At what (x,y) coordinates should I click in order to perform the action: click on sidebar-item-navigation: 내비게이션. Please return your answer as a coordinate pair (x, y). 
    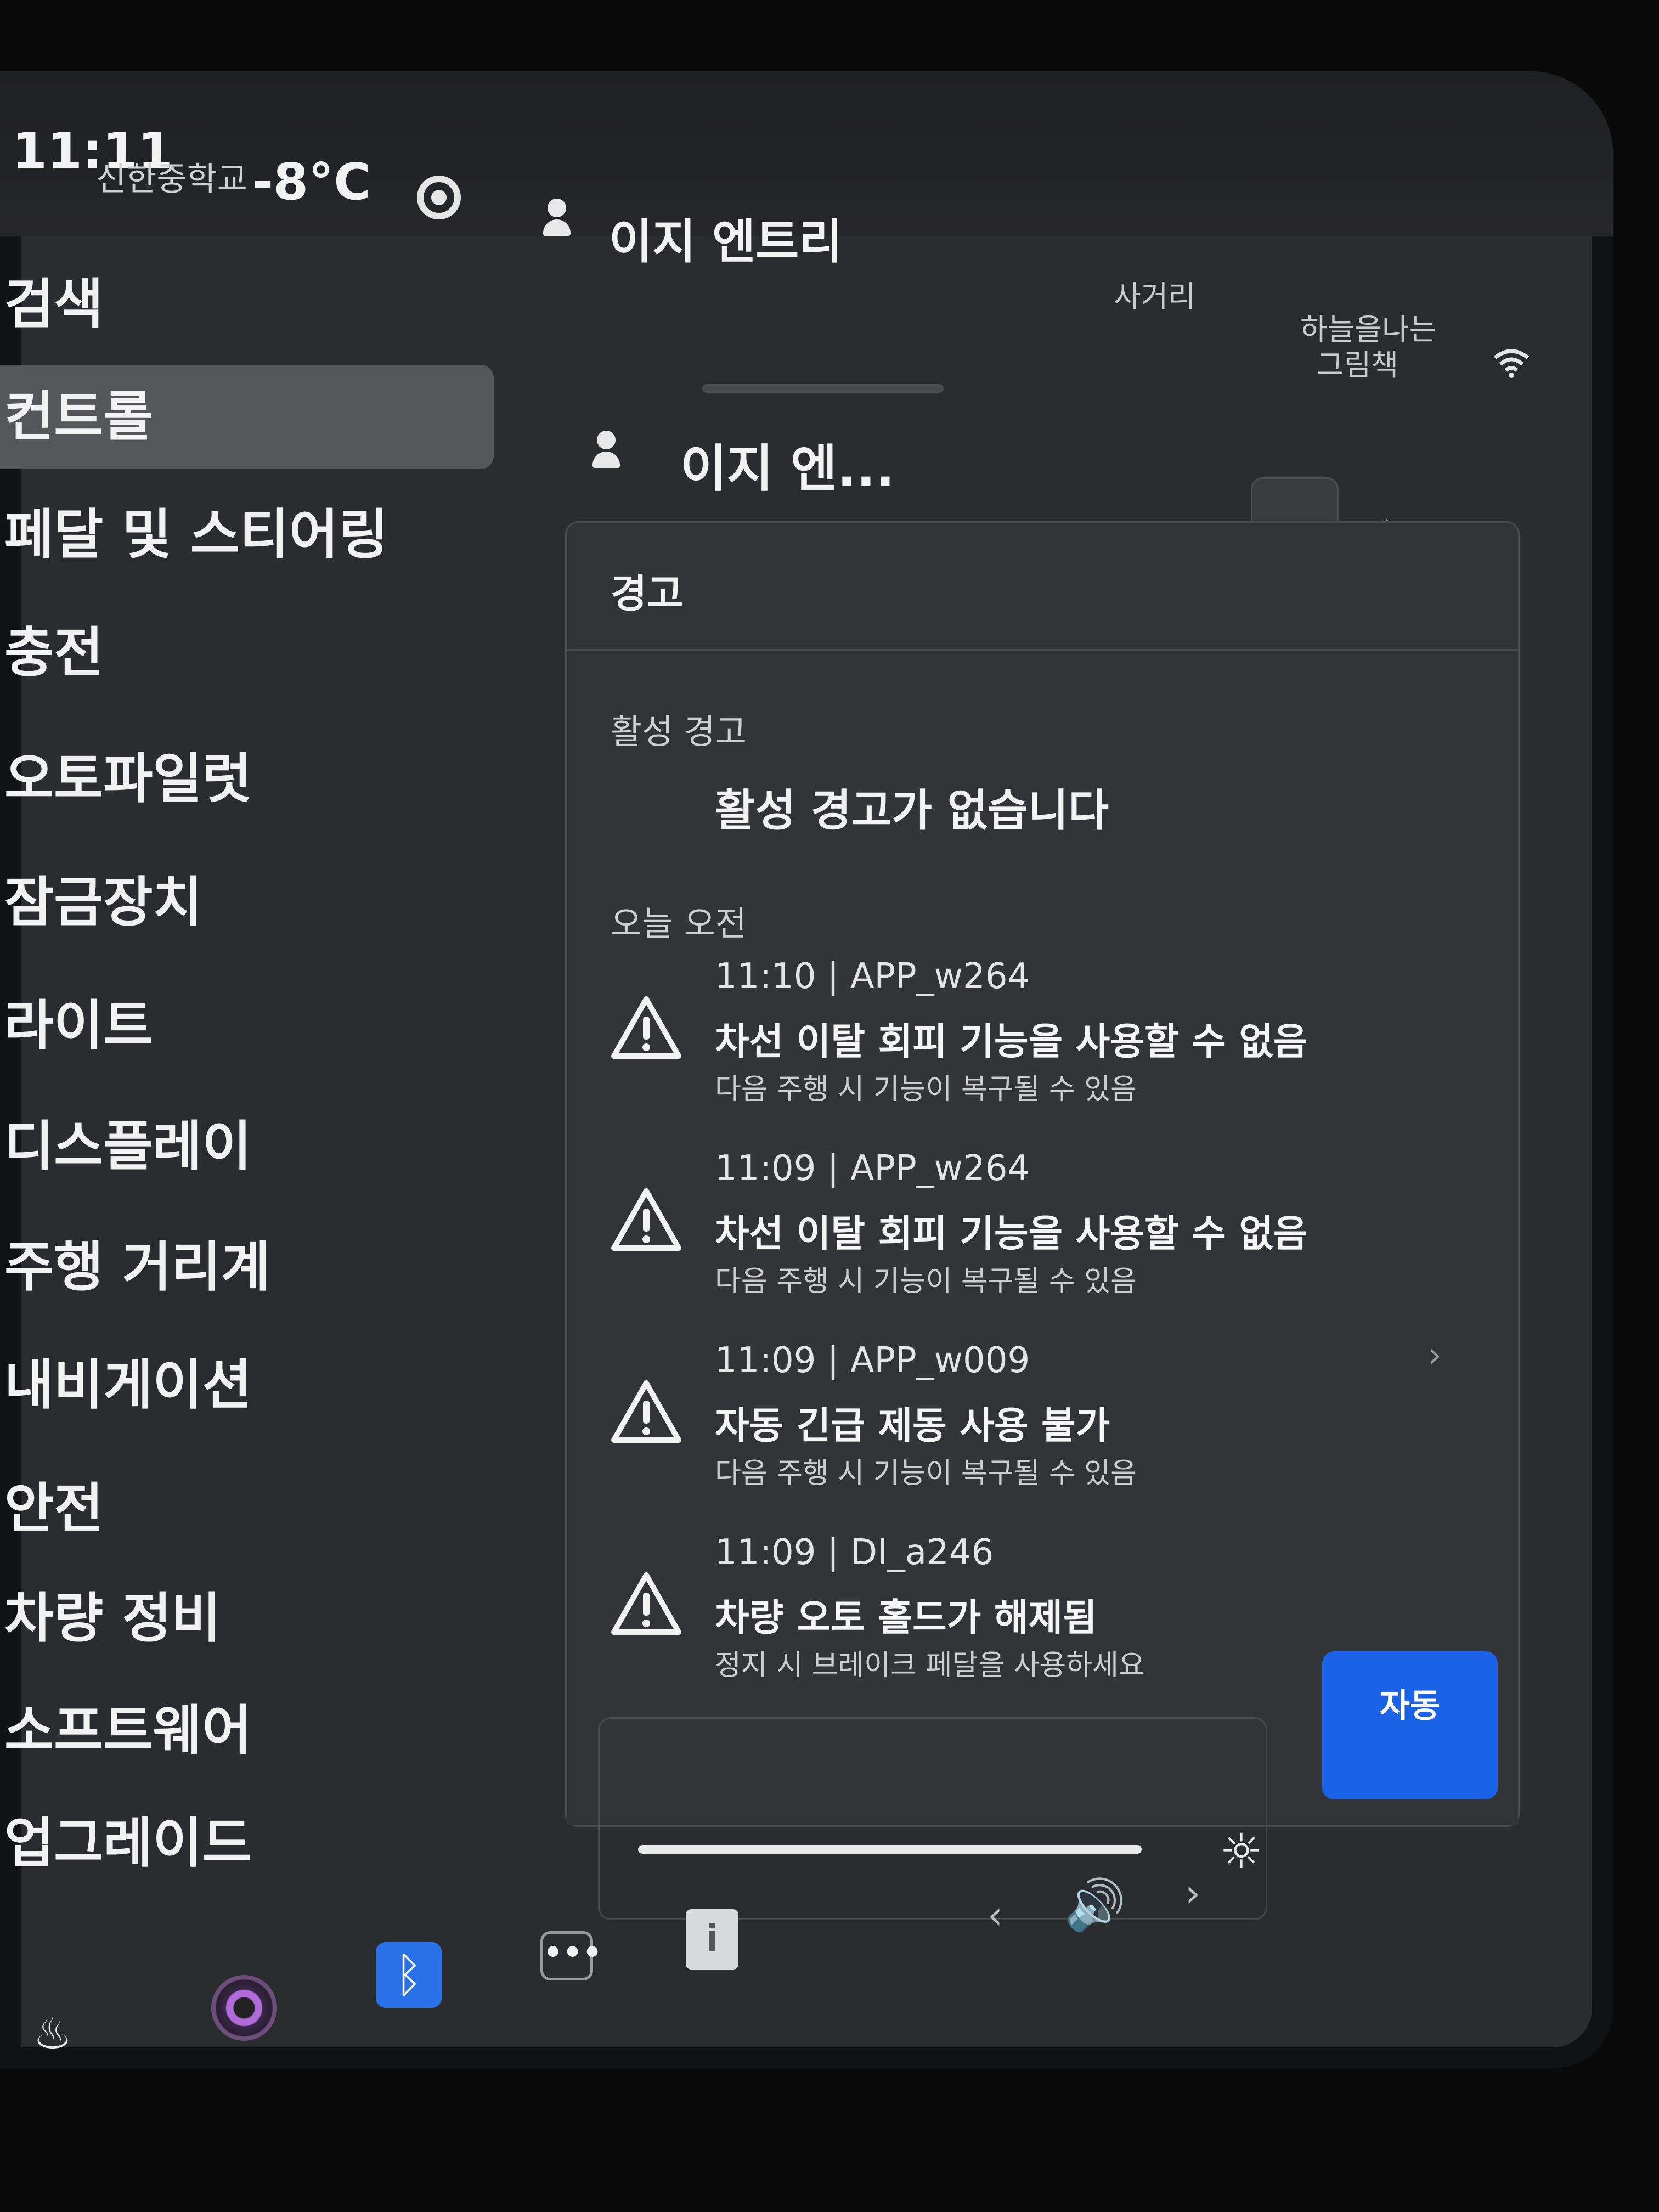
    Looking at the image, I should click on (247, 1385).